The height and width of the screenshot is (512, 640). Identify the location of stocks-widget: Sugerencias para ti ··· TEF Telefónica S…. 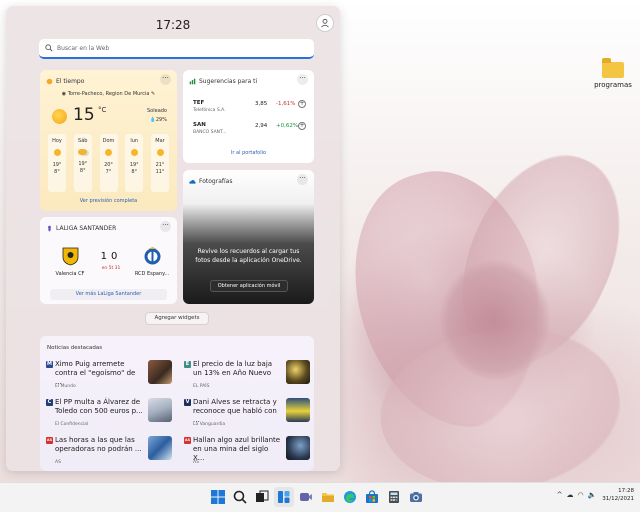
(248, 116).